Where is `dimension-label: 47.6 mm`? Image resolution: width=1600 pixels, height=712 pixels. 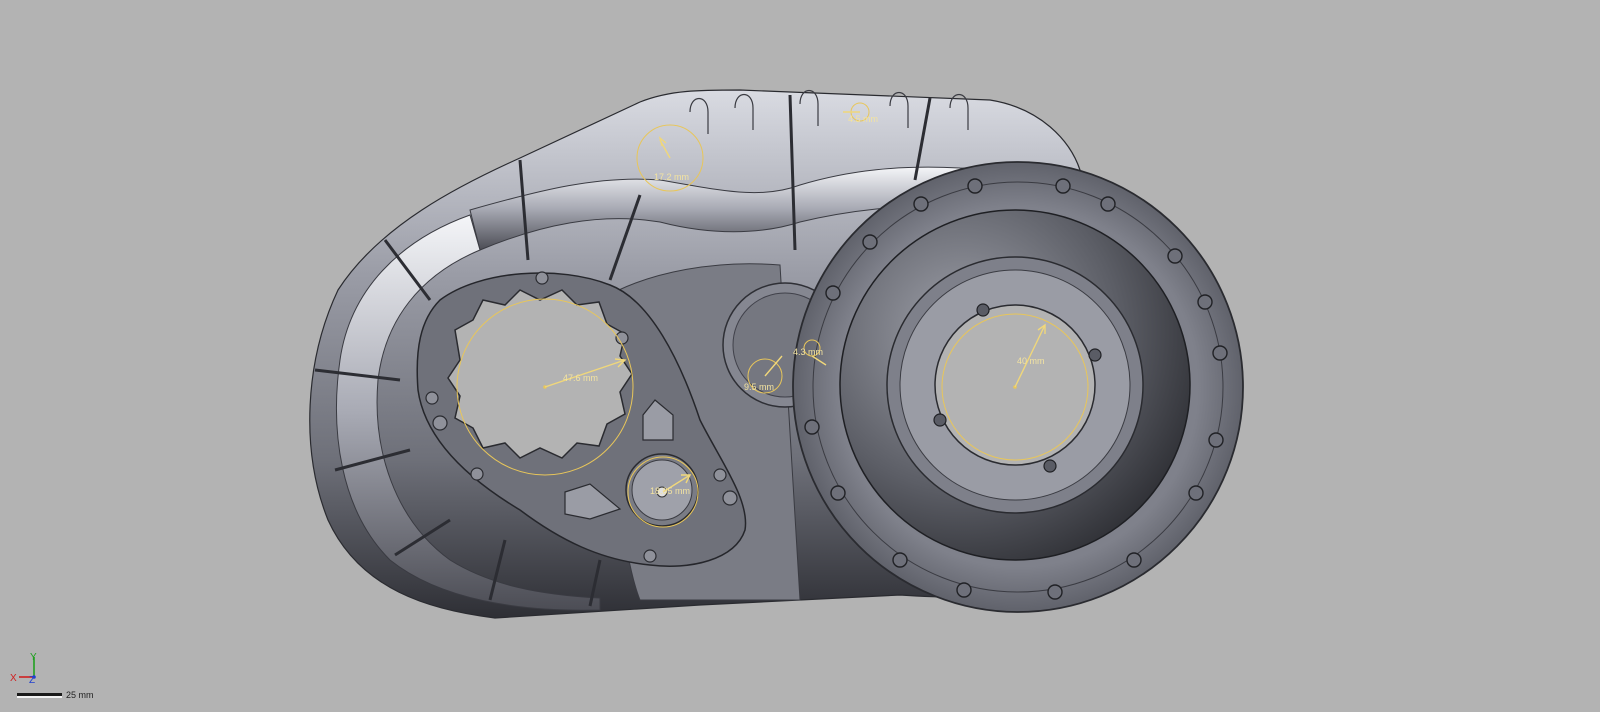
dimension-label: 47.6 mm is located at coordinates (580, 378).